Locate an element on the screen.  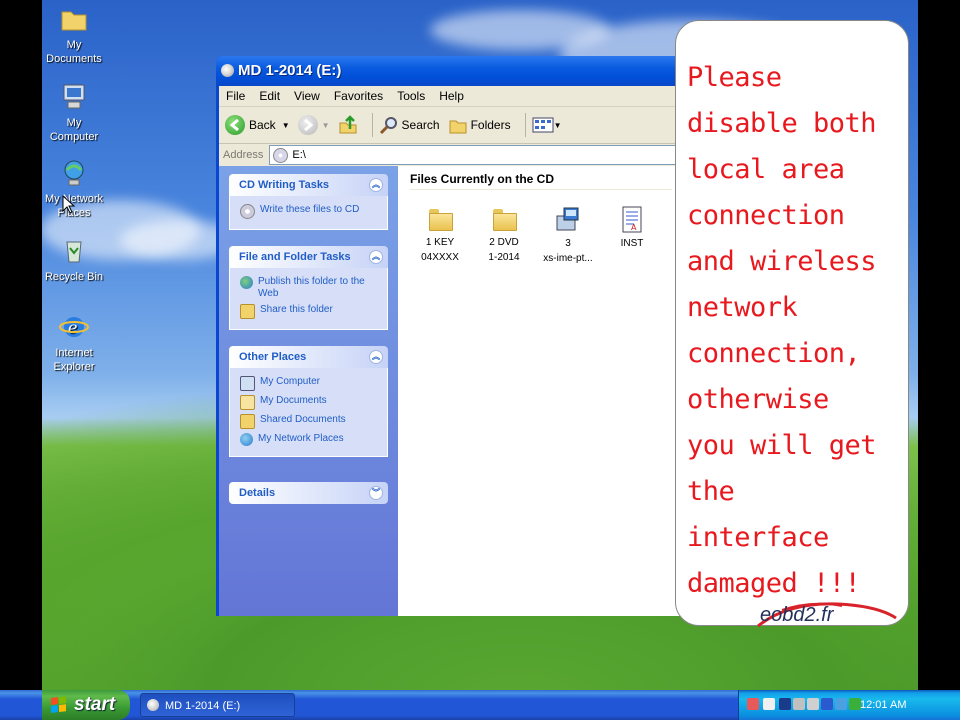
details-panel: Details ︾ is located at coordinates (308, 493).